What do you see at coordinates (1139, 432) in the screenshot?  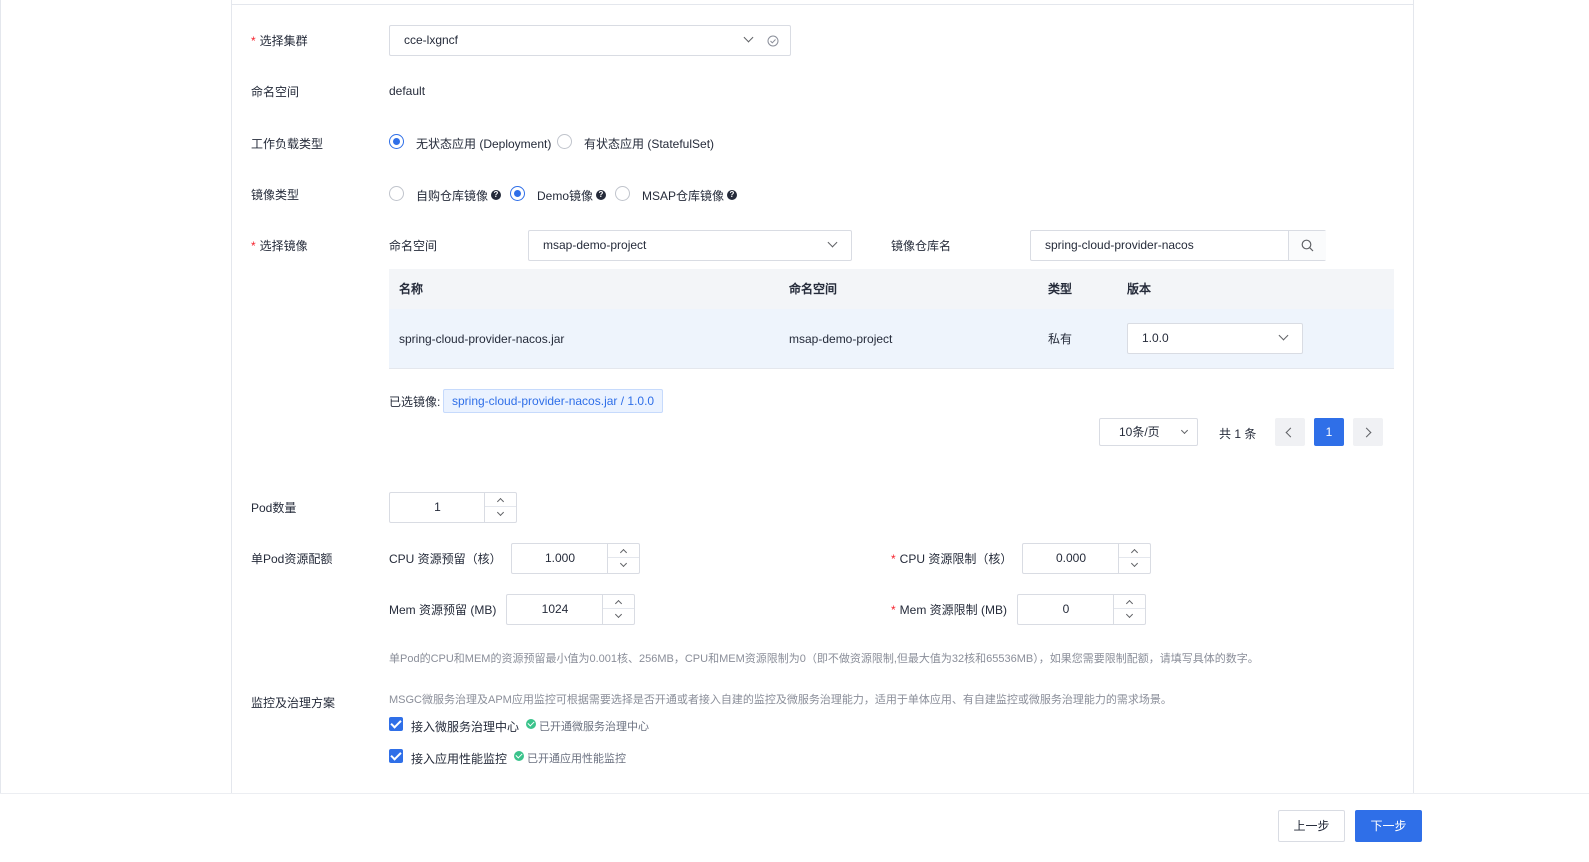 I see `page-size-value: 10条/页` at bounding box center [1139, 432].